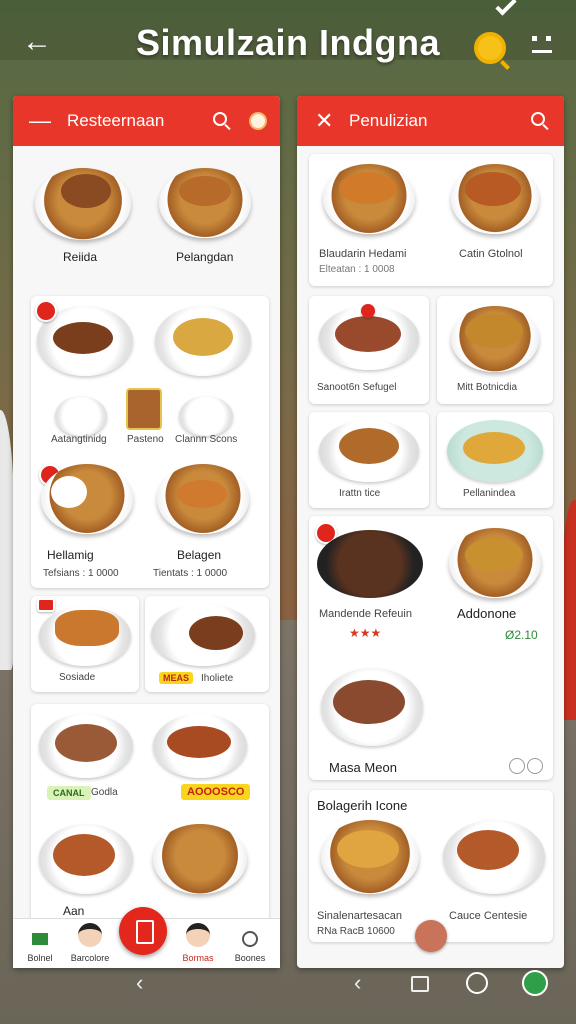 The width and height of the screenshot is (576, 1024). I want to click on nav-chef-label: Bormas, so click(198, 958).